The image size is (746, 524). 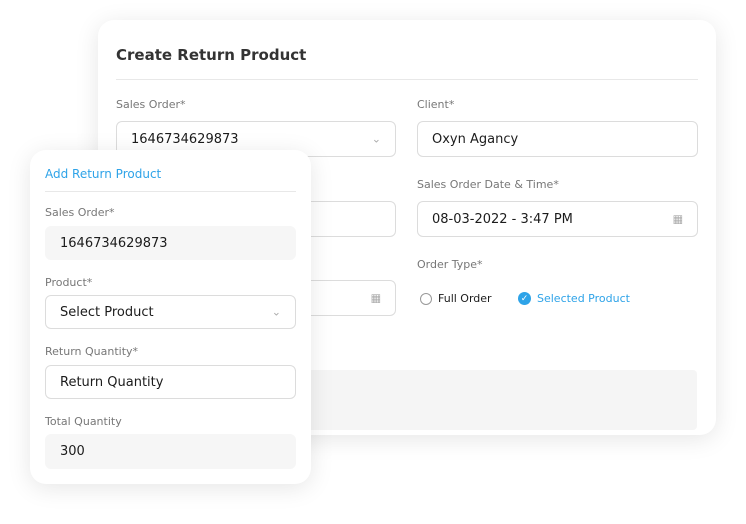 I want to click on radio-selected-product: ✓ Selected Product, so click(x=574, y=298).